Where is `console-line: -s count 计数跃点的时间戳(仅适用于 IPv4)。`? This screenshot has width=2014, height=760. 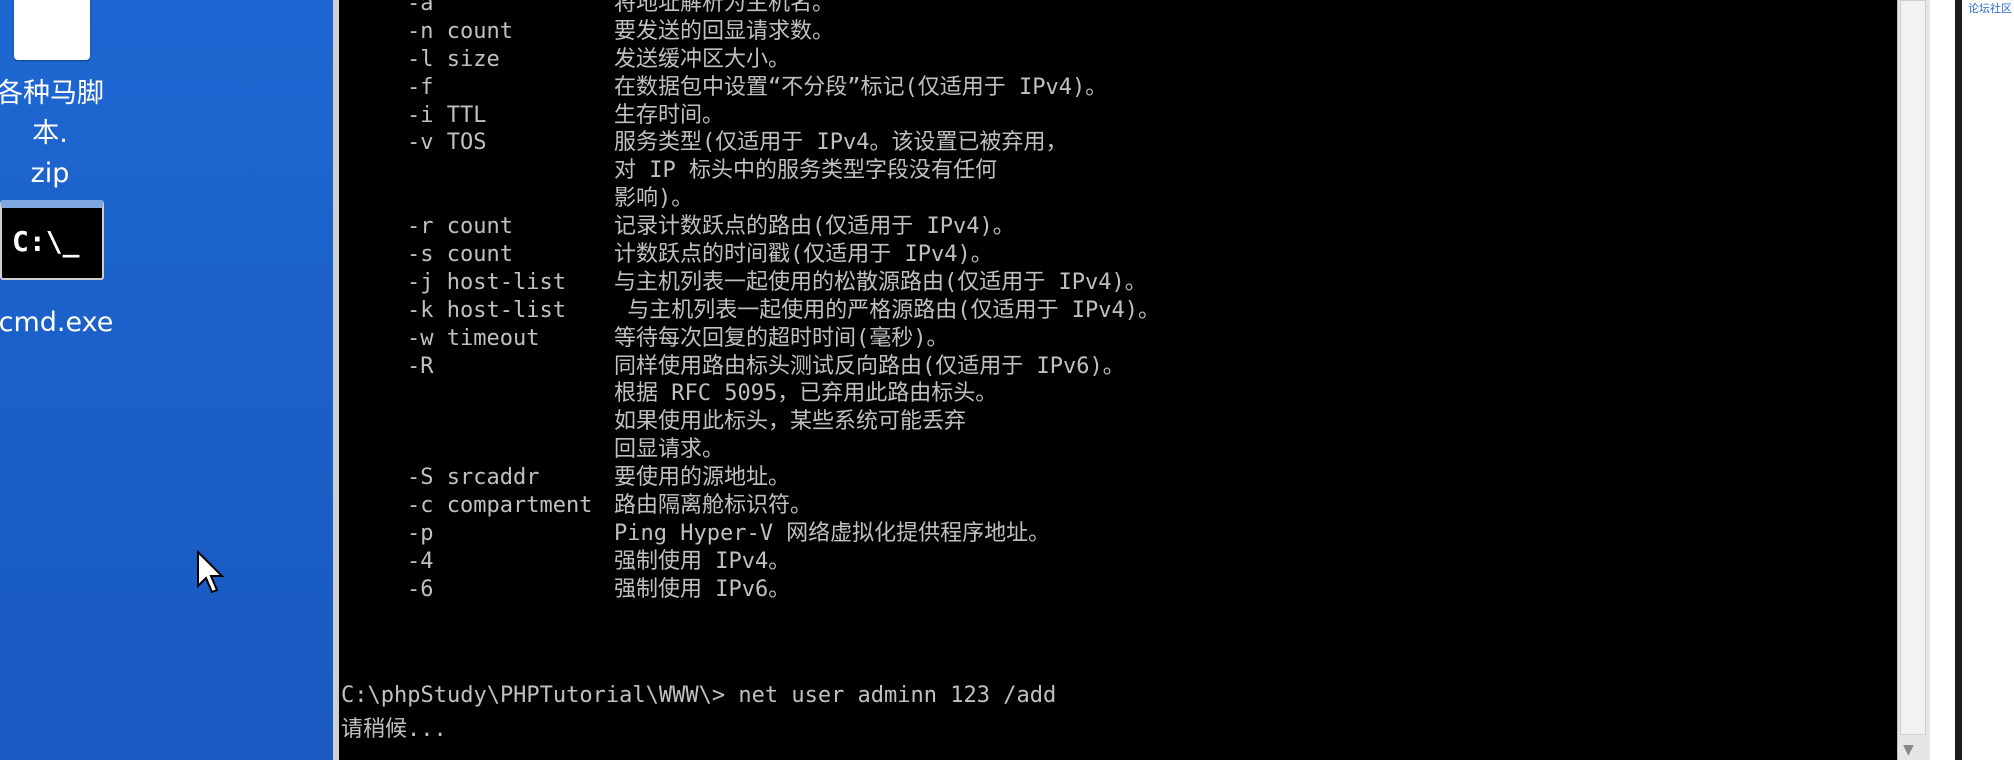
console-line: -s count 计数跃点的时间戳(仅适用于 IPv4)。 is located at coordinates (1138, 255).